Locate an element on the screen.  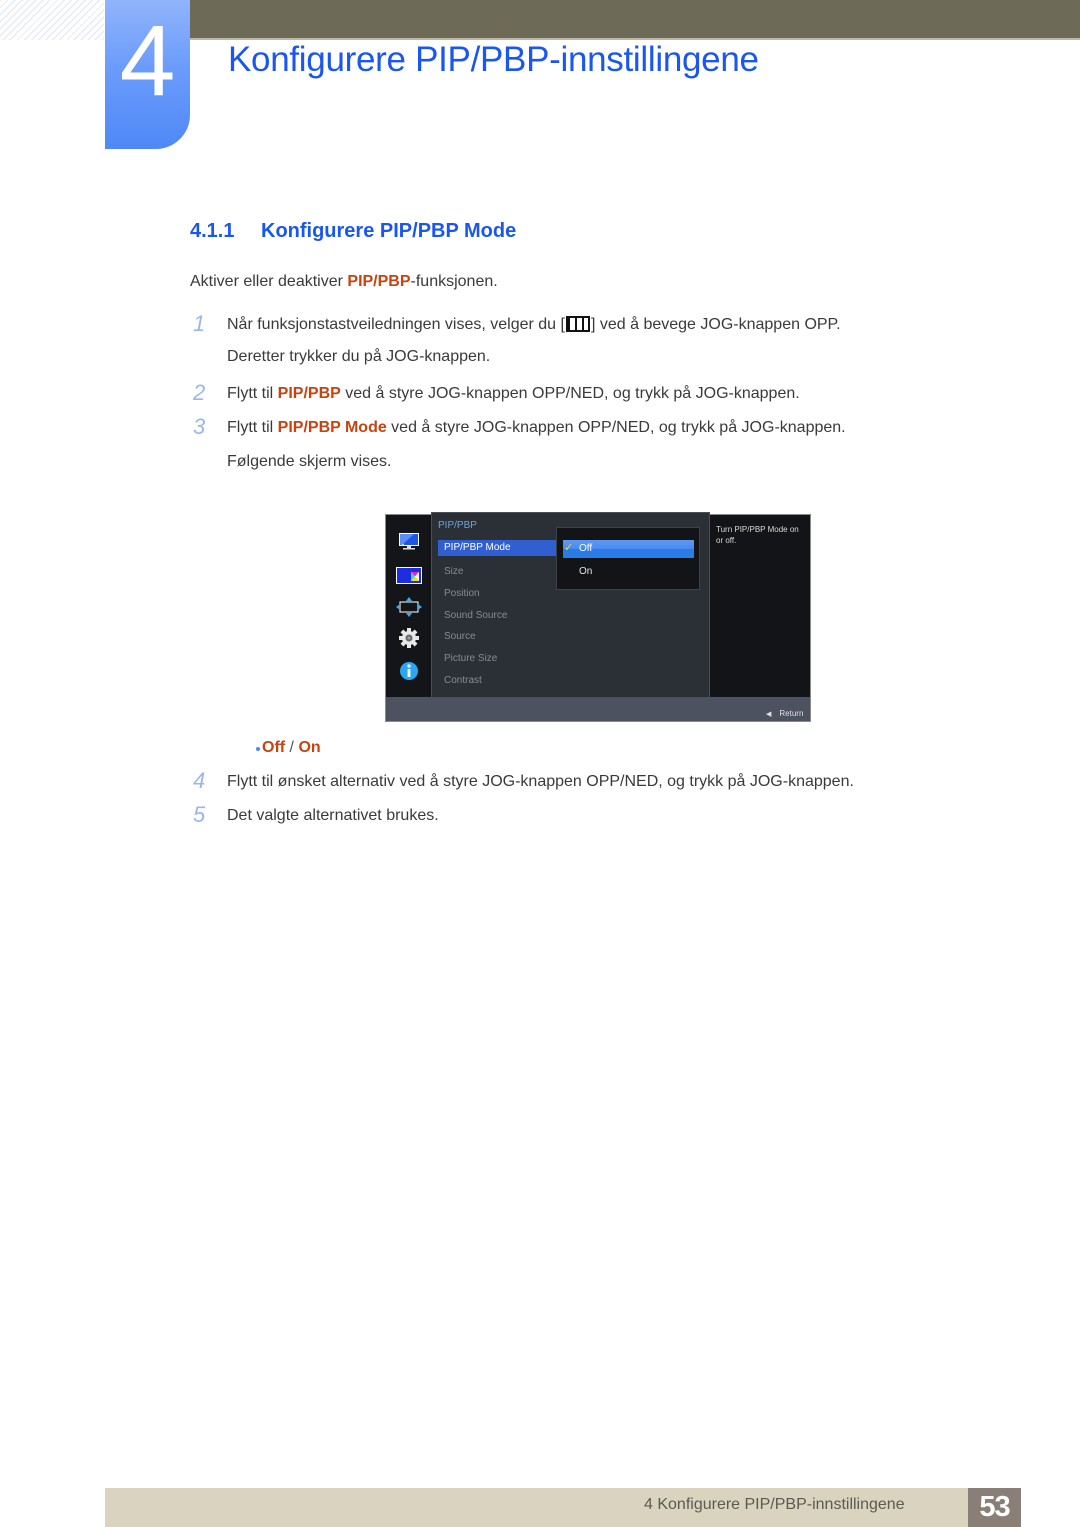
section-title: Konfigurere PIP/PBP Mode is located at coordinates (389, 231).